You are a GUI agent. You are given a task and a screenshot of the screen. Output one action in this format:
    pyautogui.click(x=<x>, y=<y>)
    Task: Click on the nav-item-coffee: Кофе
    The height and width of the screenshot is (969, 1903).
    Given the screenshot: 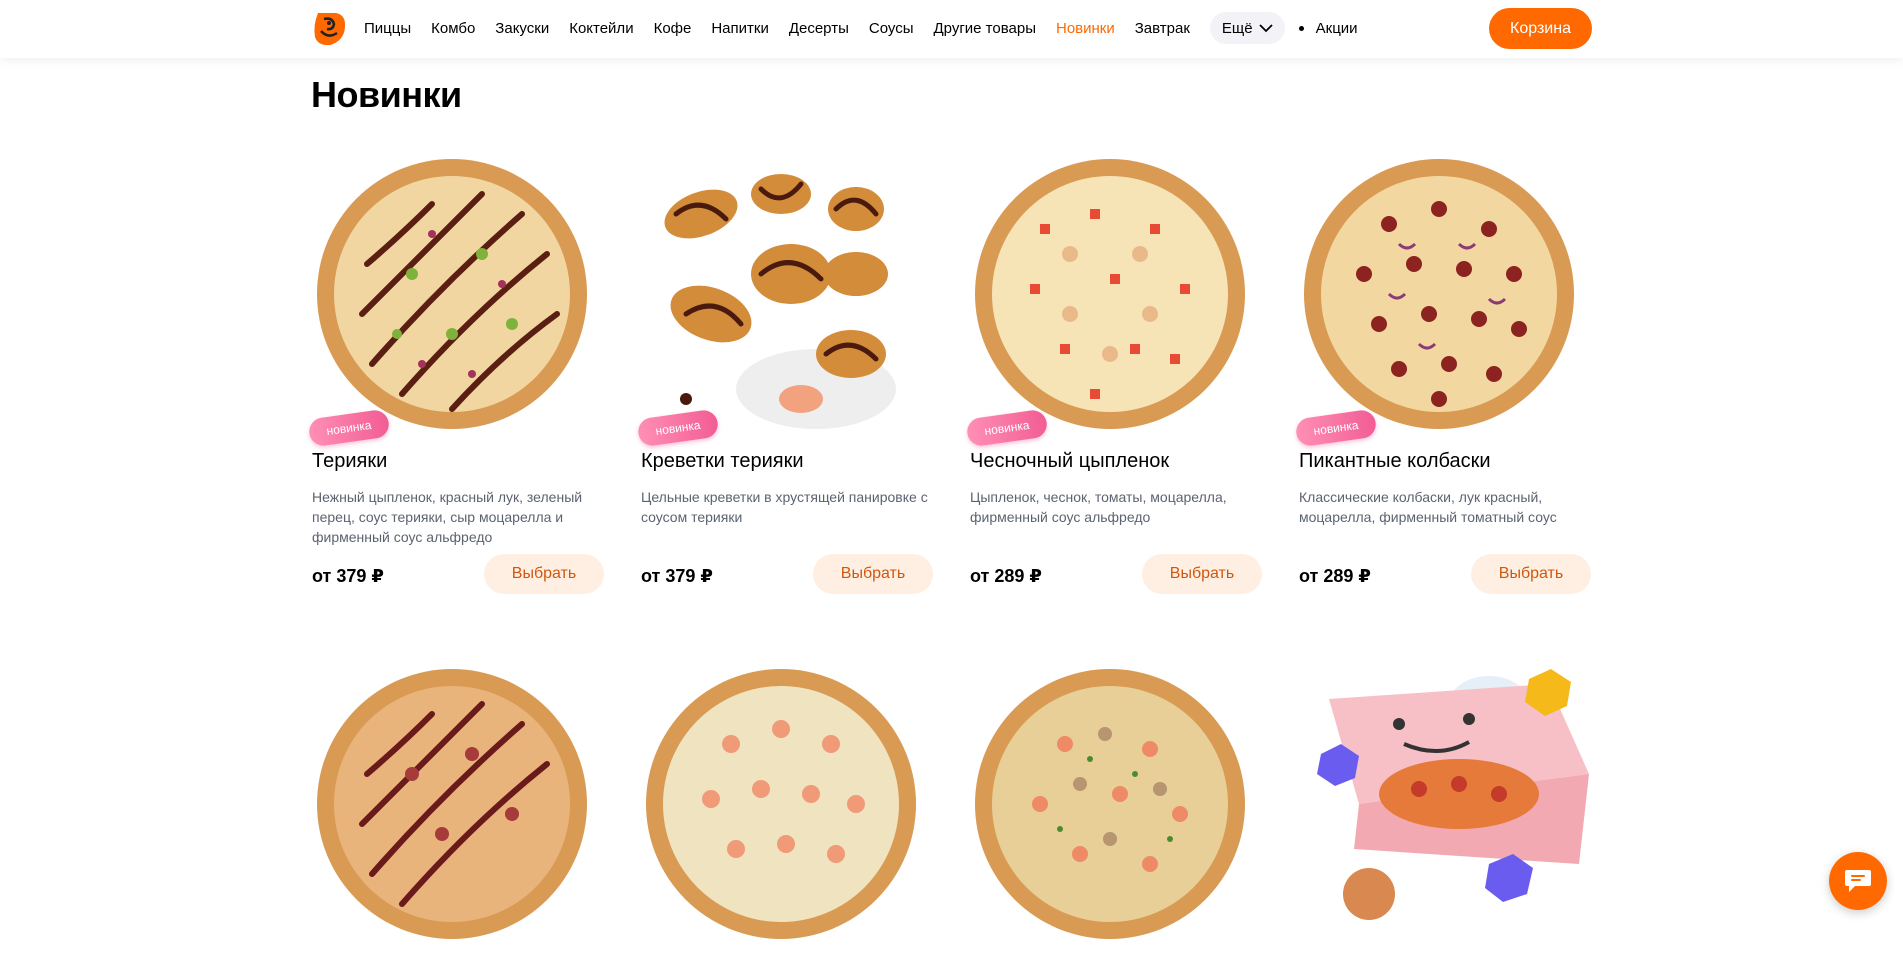 What is the action you would take?
    pyautogui.click(x=673, y=28)
    